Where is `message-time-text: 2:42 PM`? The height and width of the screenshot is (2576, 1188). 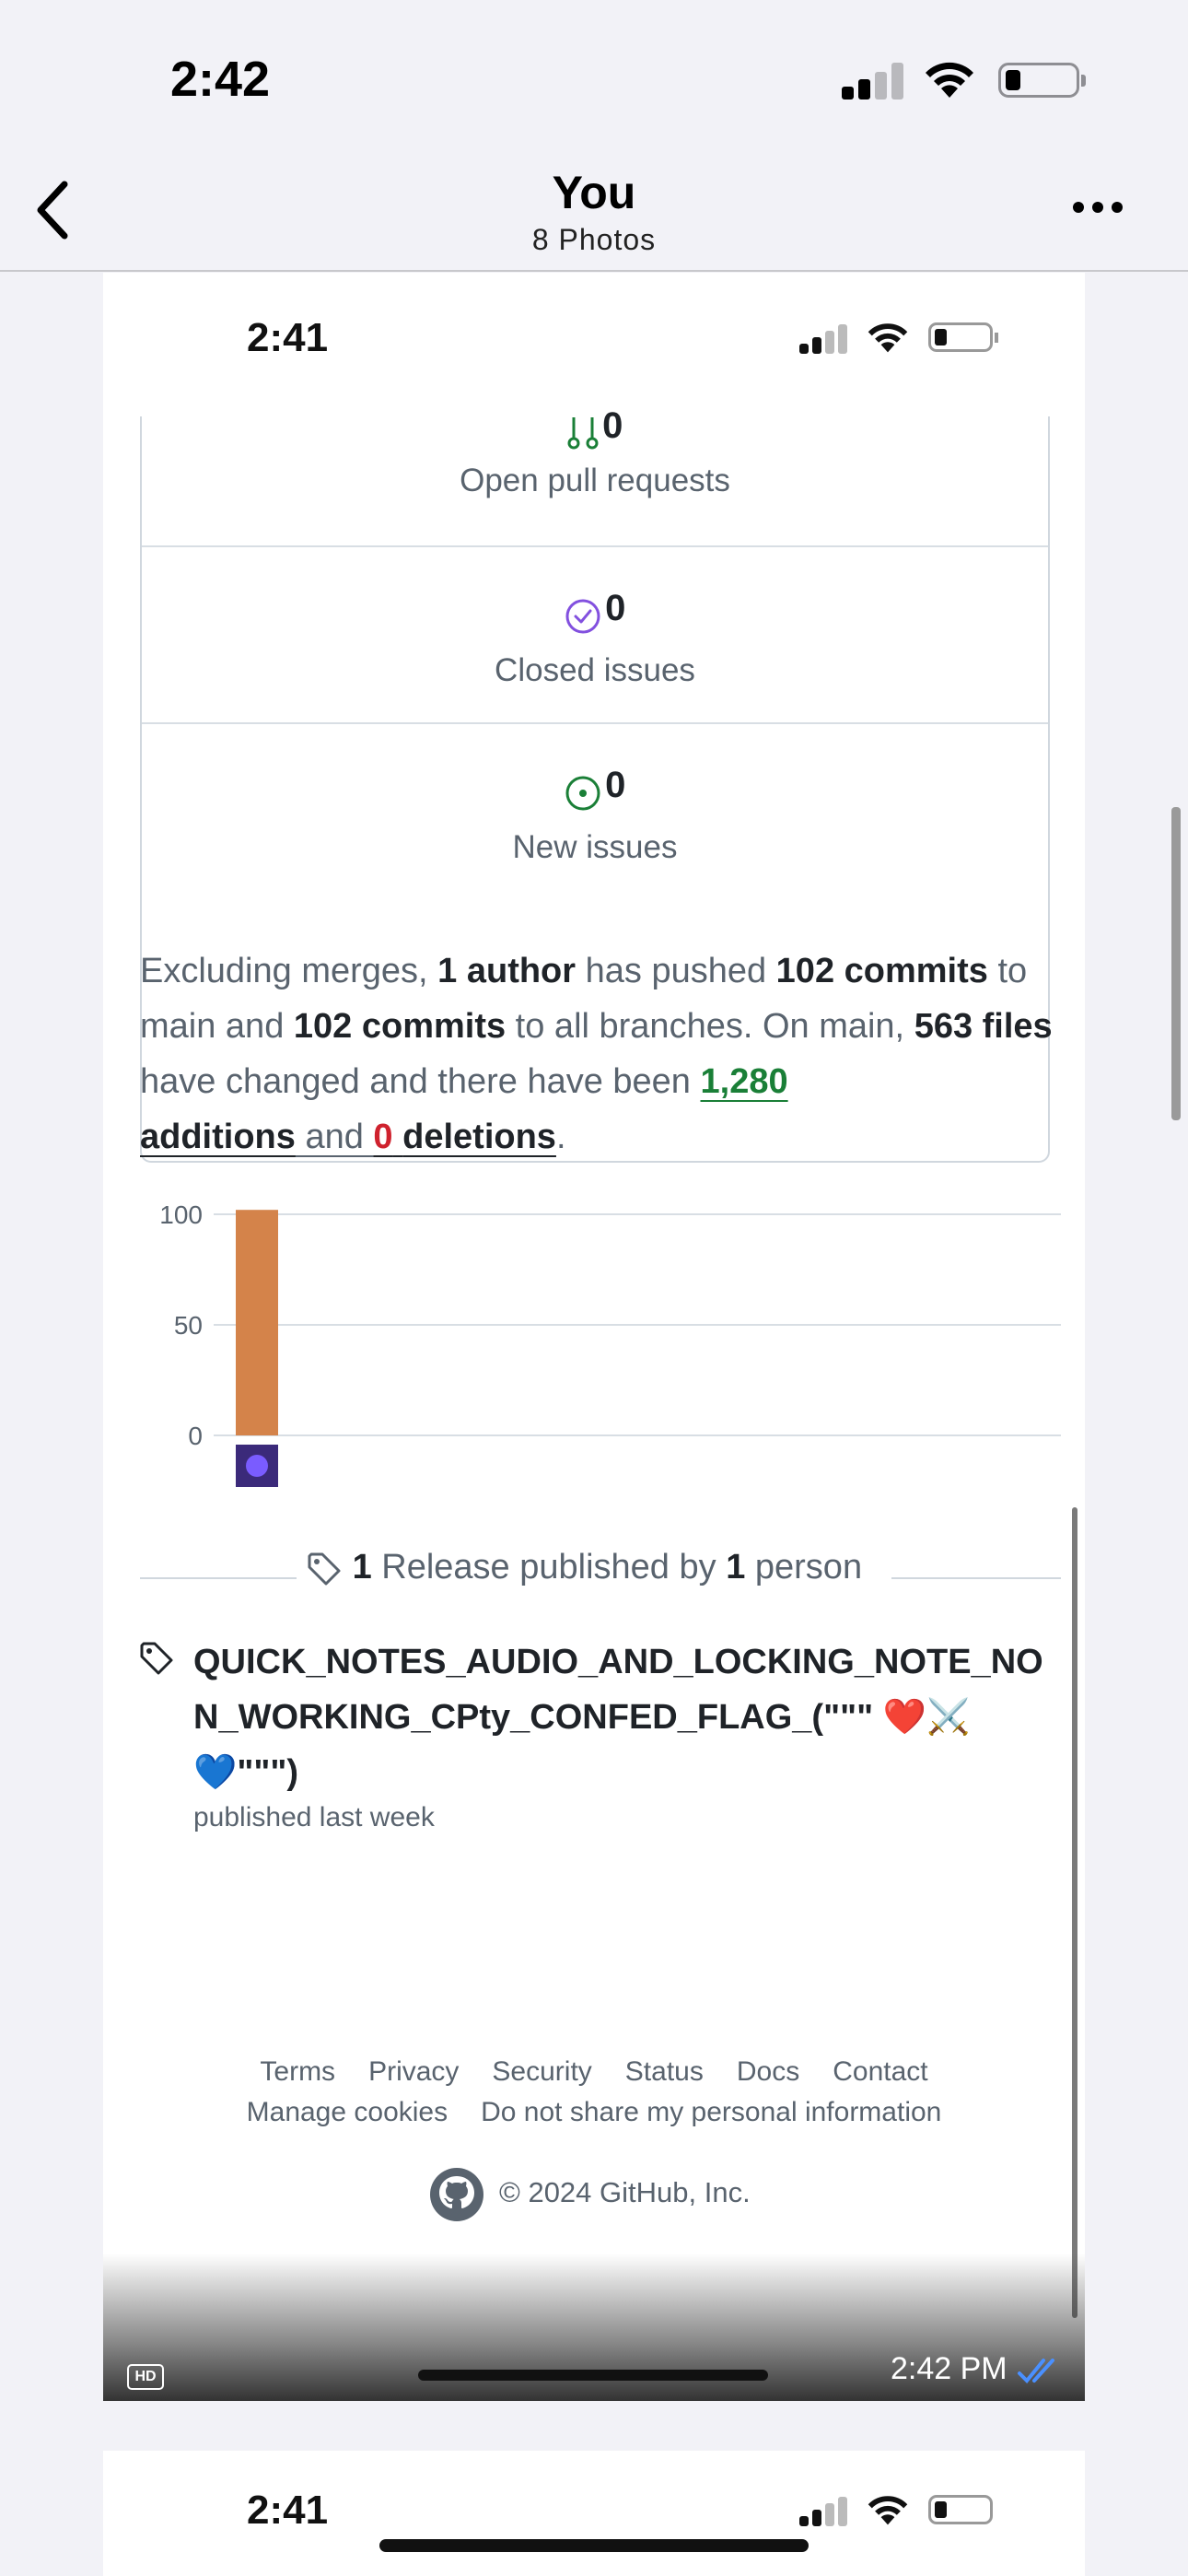
message-time-text: 2:42 PM is located at coordinates (949, 2368).